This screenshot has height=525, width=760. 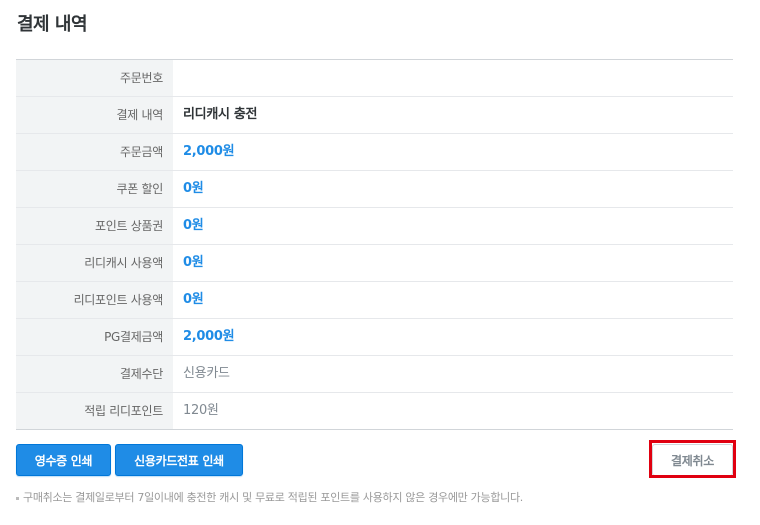 I want to click on label-pg-payment-amount: PG결제금액, so click(x=94, y=337).